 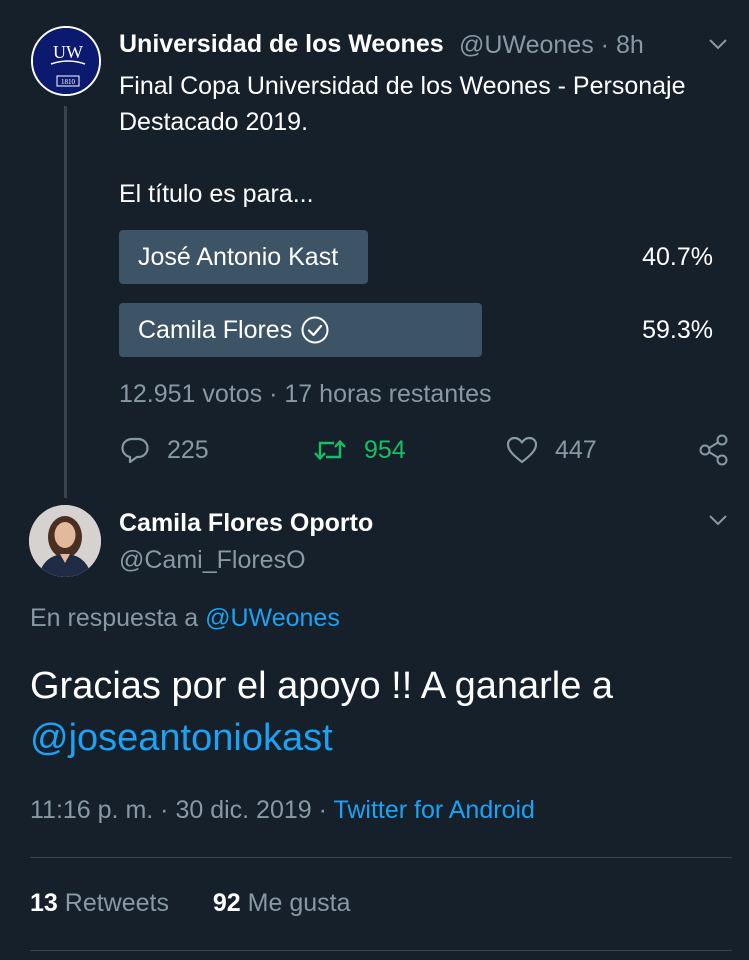 I want to click on uweones-avatar: UW 1810, so click(x=66, y=61).